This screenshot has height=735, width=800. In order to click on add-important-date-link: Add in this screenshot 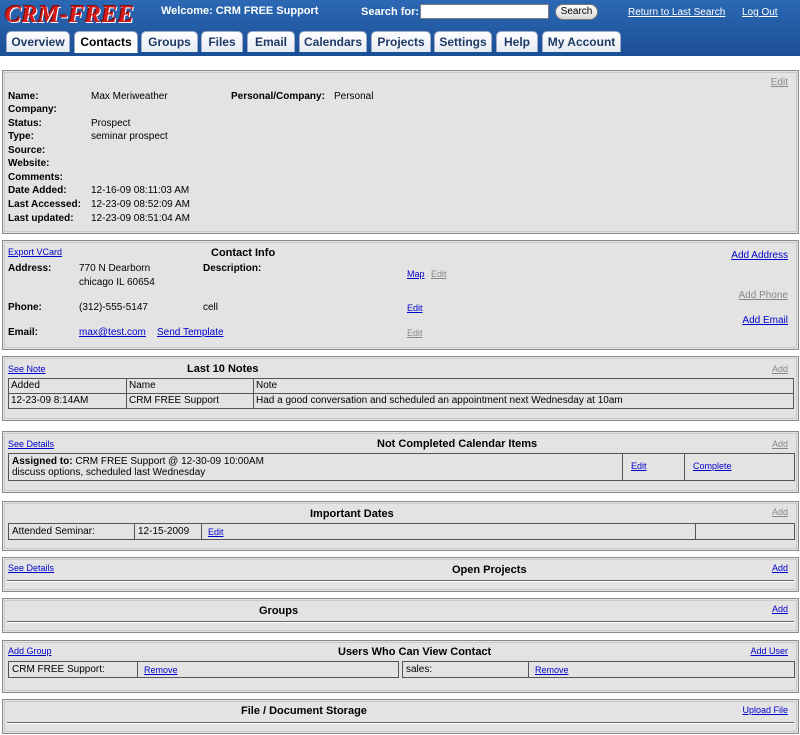, I will do `click(780, 512)`.